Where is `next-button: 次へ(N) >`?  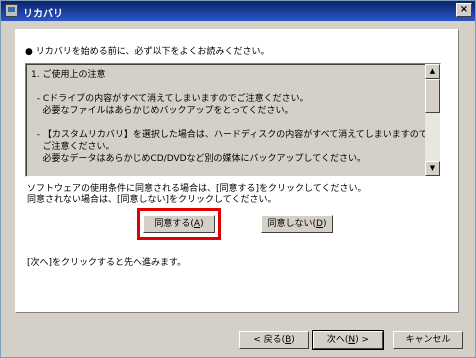 next-button: 次へ(N) > is located at coordinates (348, 340).